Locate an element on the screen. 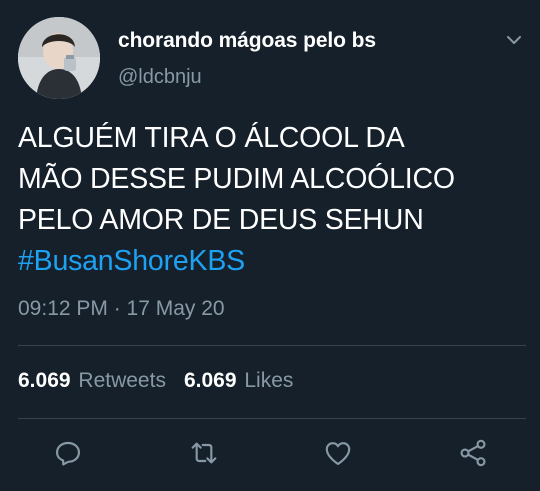  retweets-count: 6.069 is located at coordinates (44, 380).